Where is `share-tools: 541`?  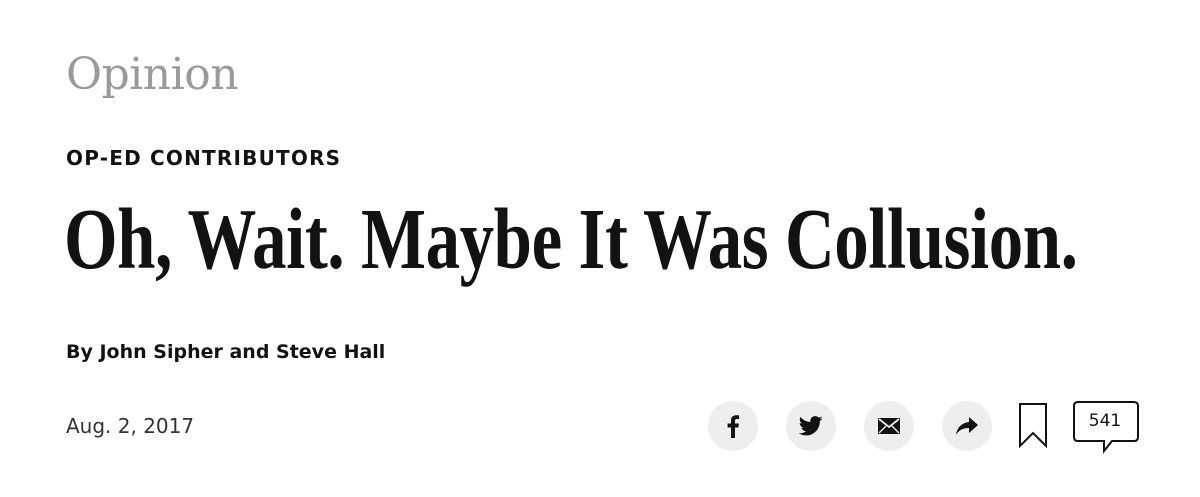 share-tools: 541 is located at coordinates (928, 427).